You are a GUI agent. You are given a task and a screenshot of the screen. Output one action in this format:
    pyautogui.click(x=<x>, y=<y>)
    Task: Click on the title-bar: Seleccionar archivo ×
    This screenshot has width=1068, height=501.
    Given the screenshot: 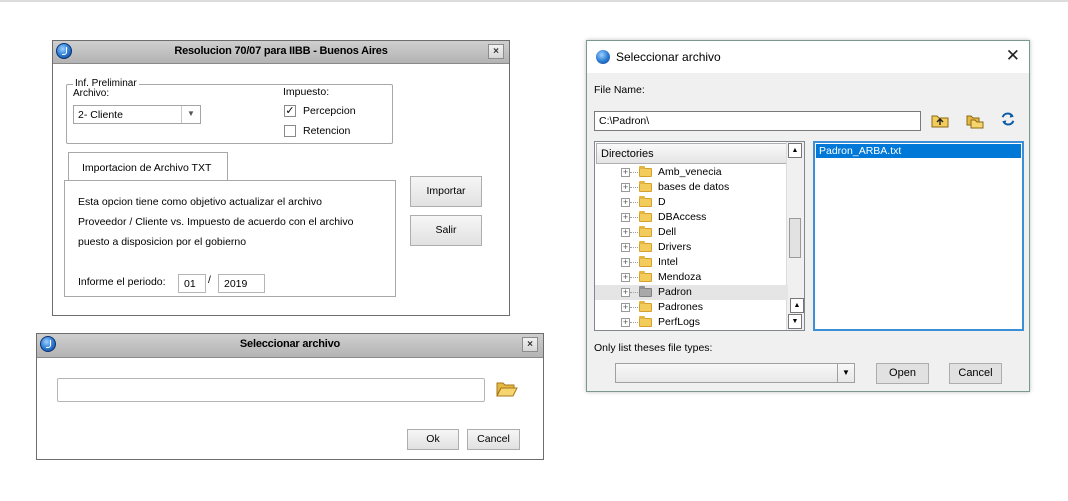 What is the action you would take?
    pyautogui.click(x=290, y=346)
    